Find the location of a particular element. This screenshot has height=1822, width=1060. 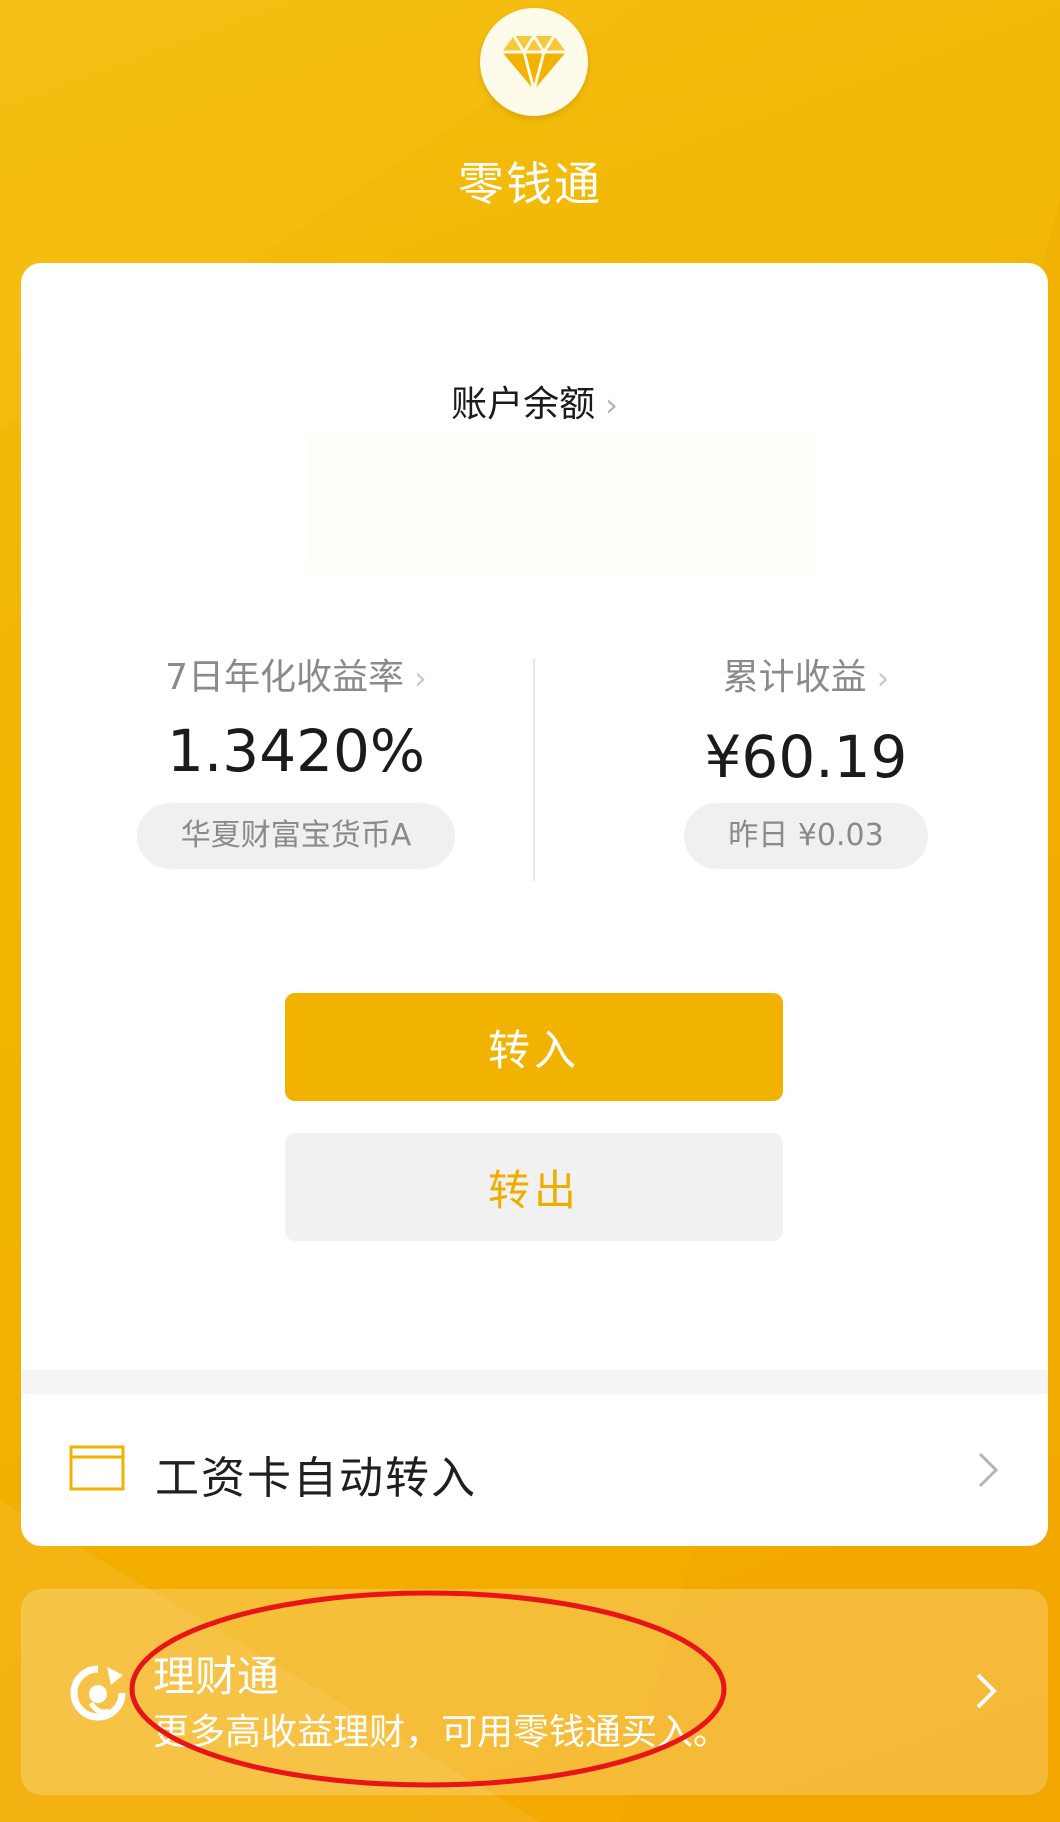

earnings-label: 累计收益 is located at coordinates (794, 677).